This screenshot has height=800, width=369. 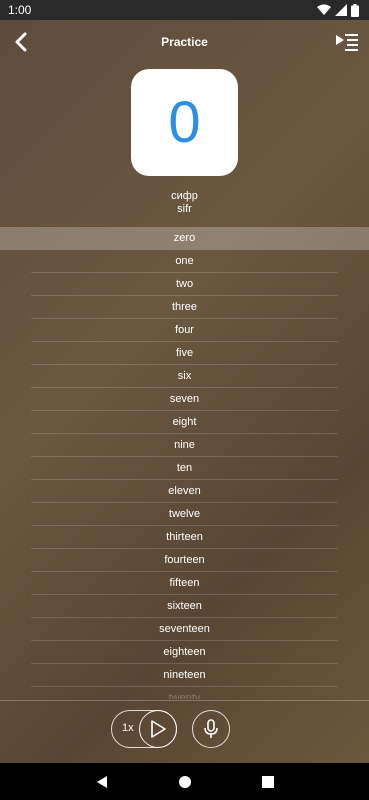 What do you see at coordinates (184, 353) in the screenshot?
I see `number-list-item: five` at bounding box center [184, 353].